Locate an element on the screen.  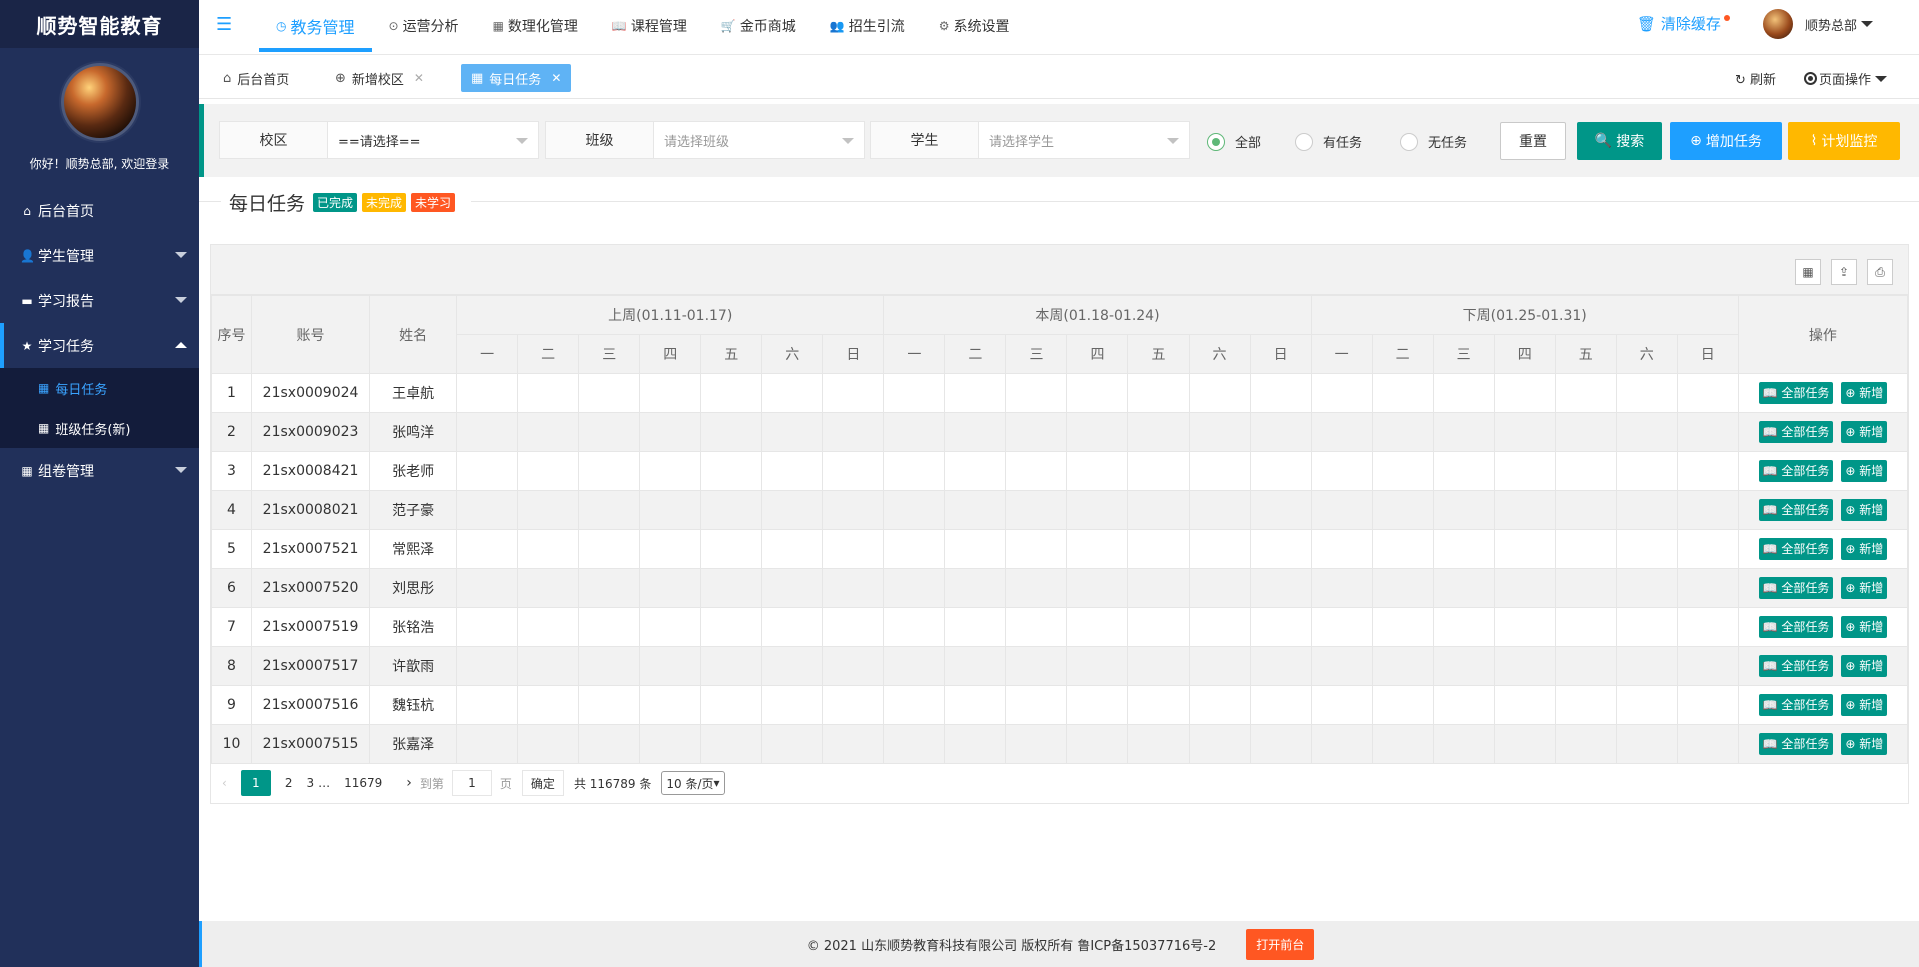
open-front-button: 打开前台 is located at coordinates (1280, 944).